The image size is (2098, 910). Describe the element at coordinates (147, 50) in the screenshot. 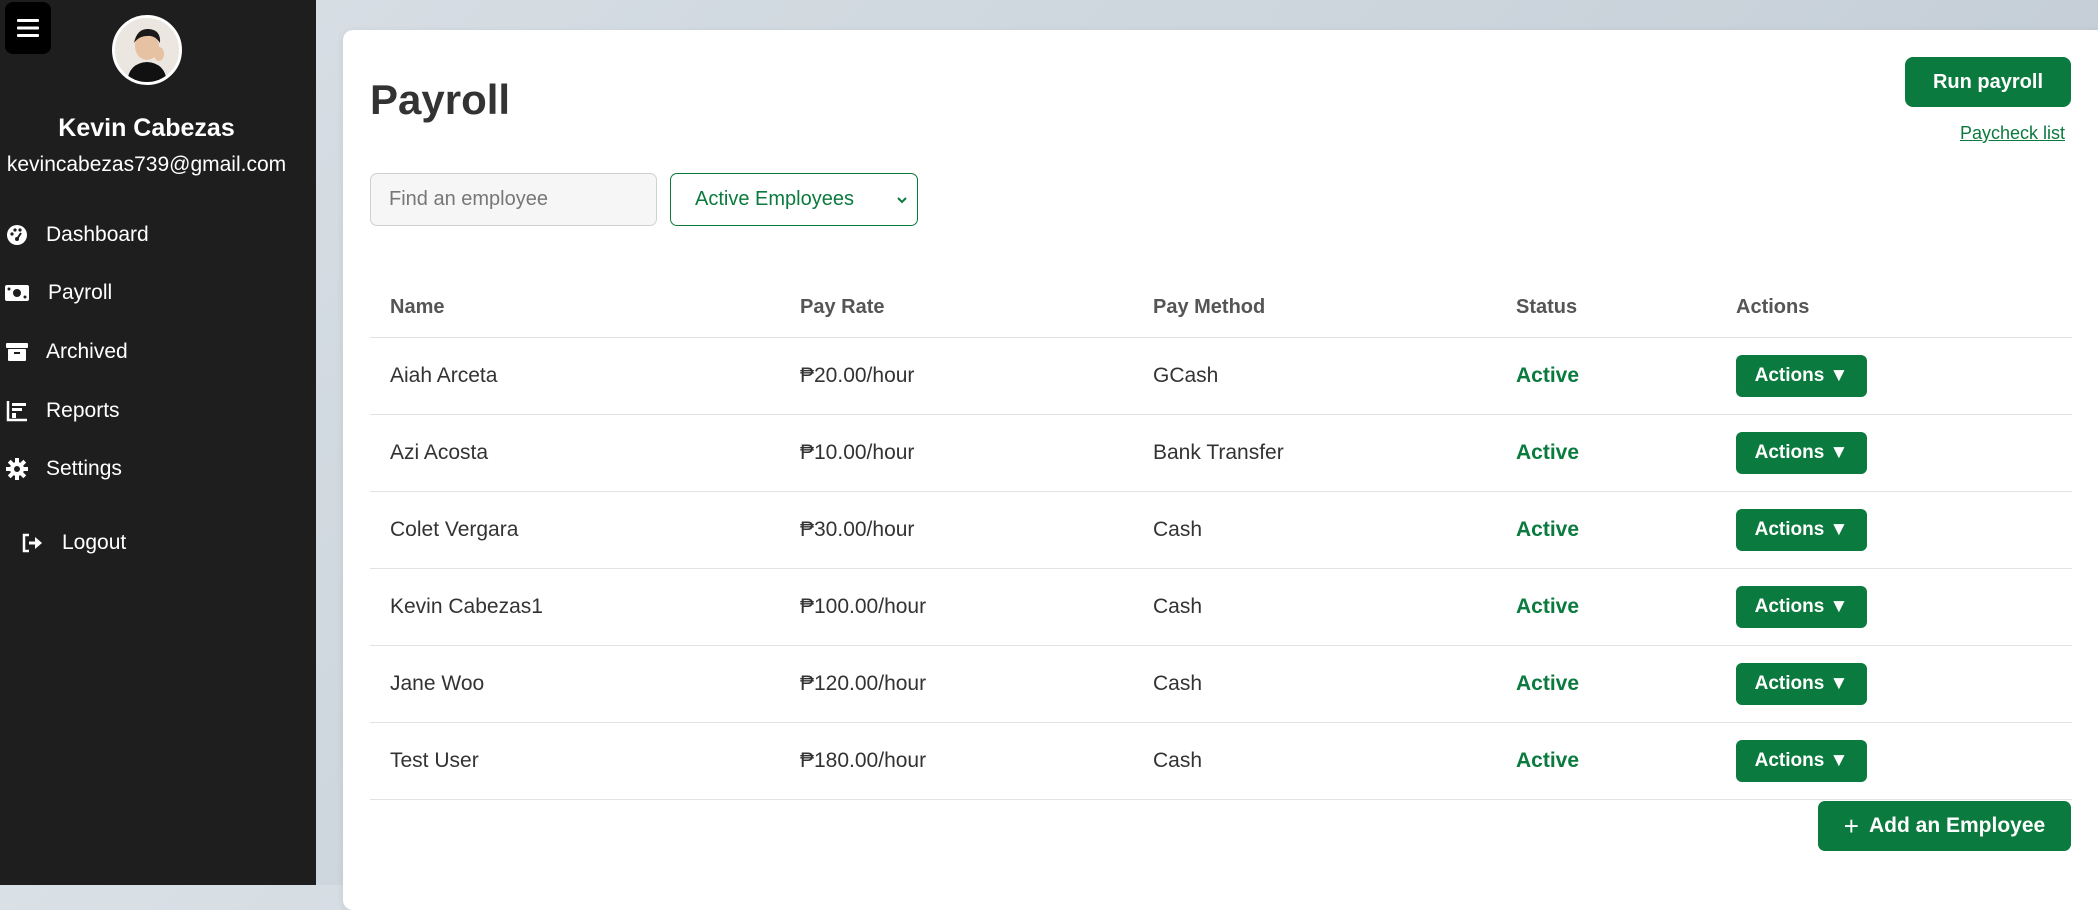

I see `avatar` at that location.